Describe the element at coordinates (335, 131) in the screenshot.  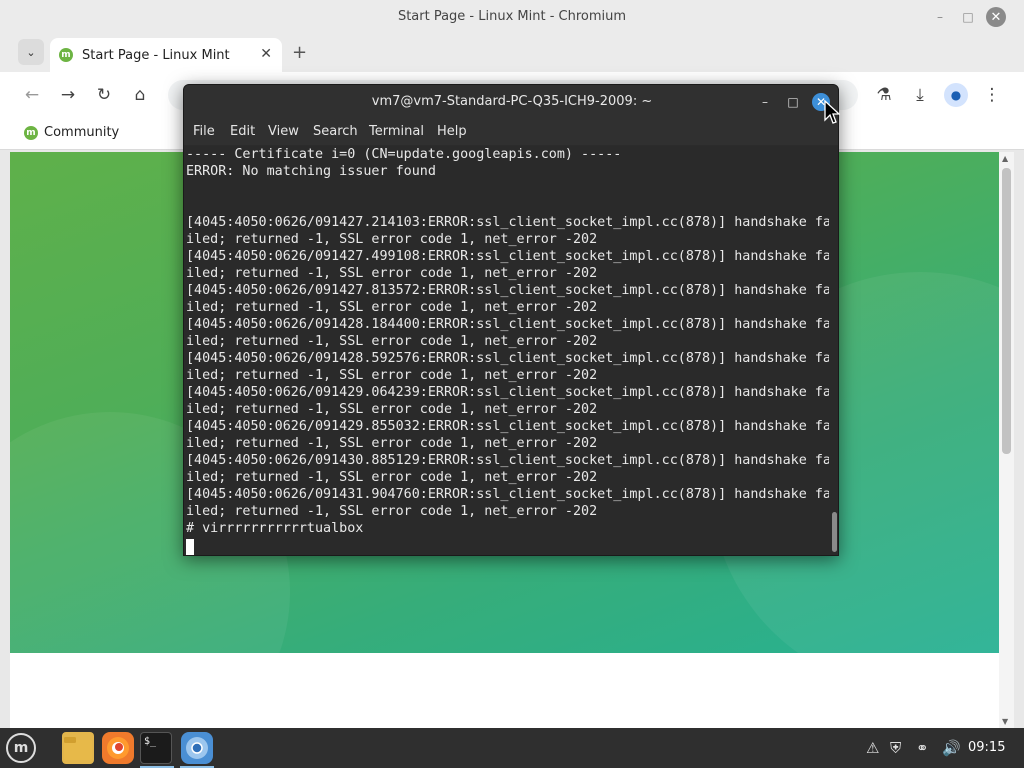
I see `menu-search: Search` at that location.